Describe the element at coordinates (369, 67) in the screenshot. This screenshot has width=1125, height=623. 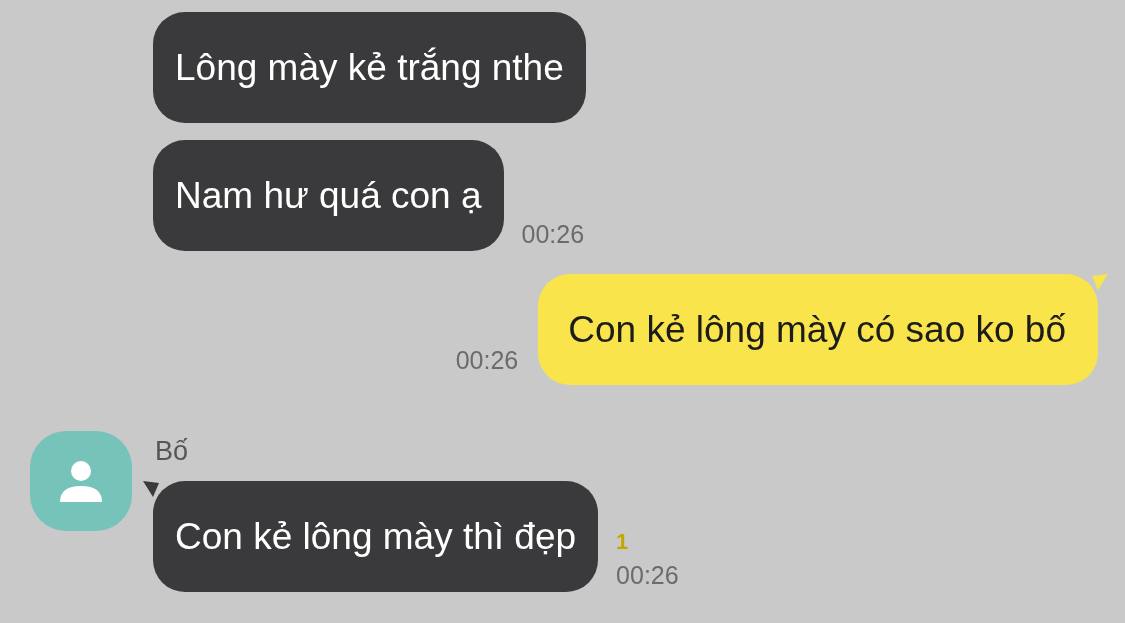
I see `message-bubble: Lông mày kẻ trắng nthe` at that location.